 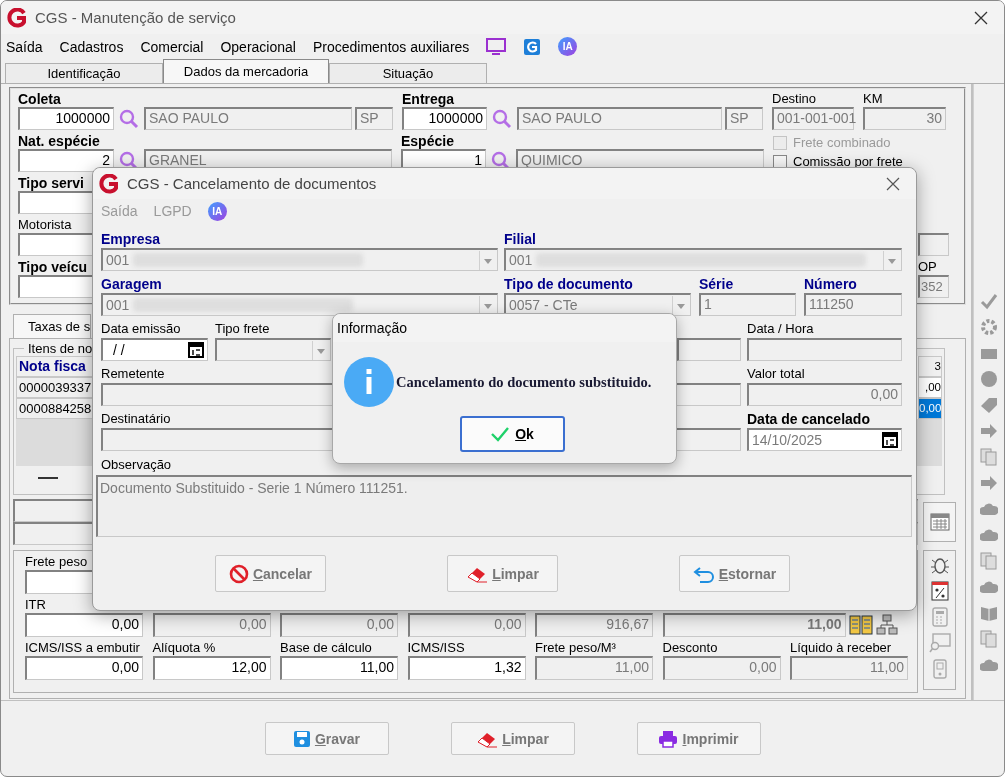 I want to click on screen-search-icon, so click(x=939, y=643).